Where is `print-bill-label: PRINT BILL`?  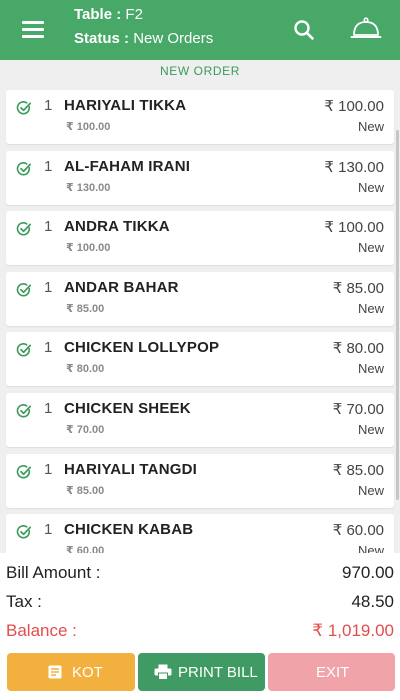 print-bill-label: PRINT BILL is located at coordinates (218, 672).